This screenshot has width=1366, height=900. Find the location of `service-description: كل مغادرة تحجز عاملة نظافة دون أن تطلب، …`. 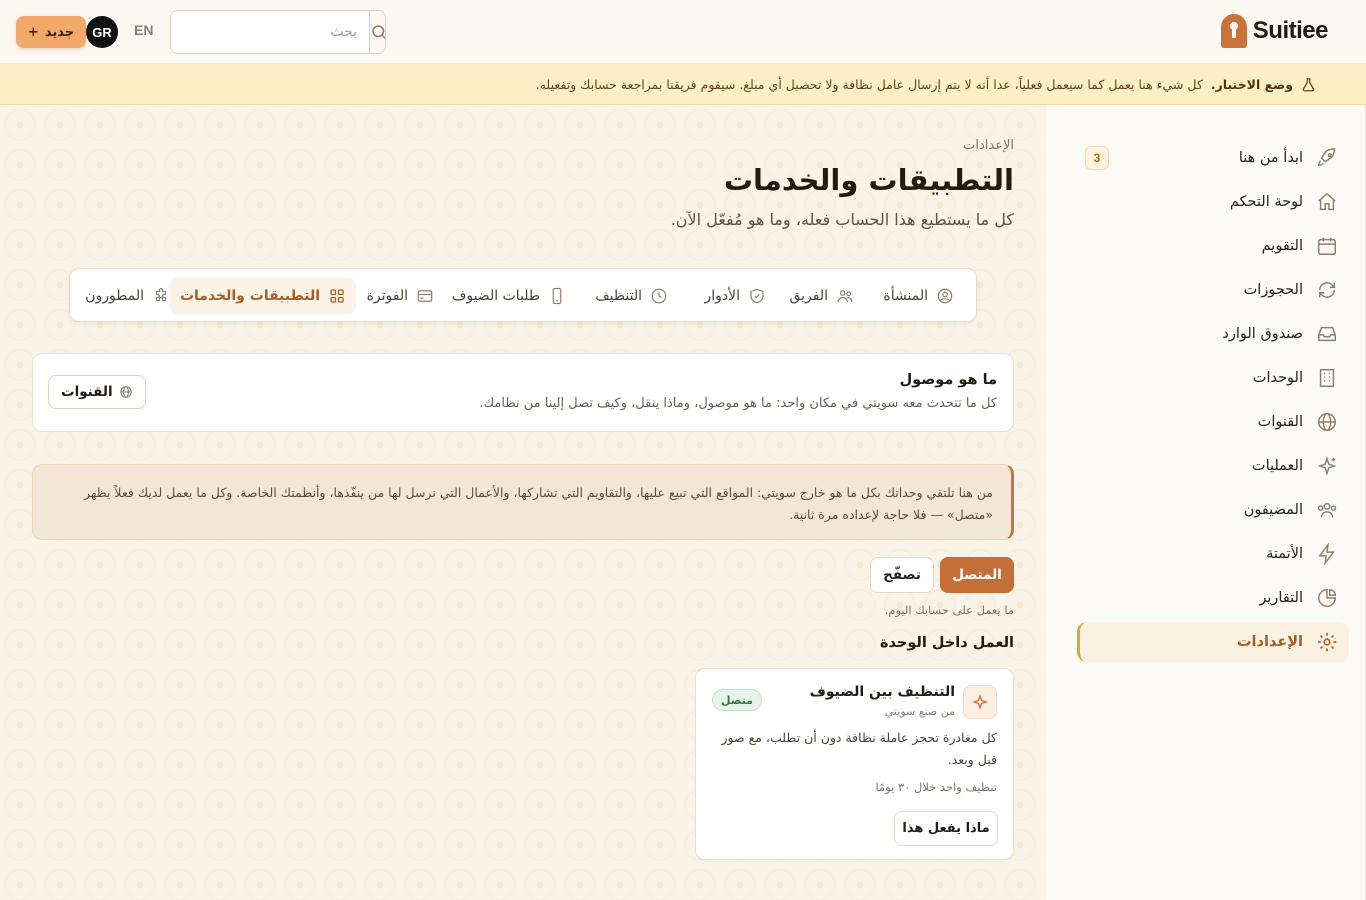

service-description: كل مغادرة تحجز عاملة نظافة دون أن تطلب، … is located at coordinates (859, 748).